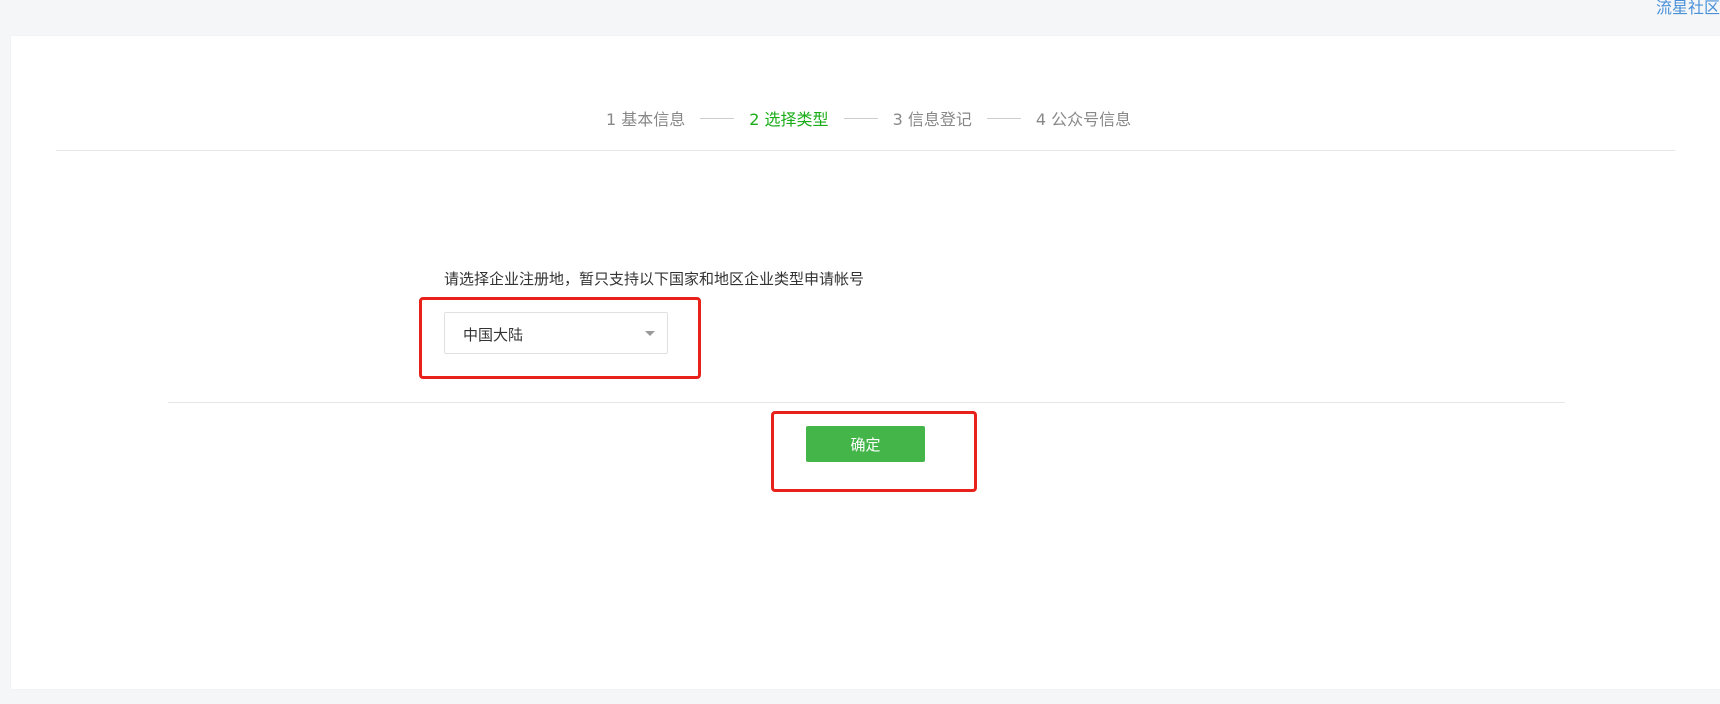 The image size is (1720, 704). Describe the element at coordinates (650, 333) in the screenshot. I see `chevron-down-icon` at that location.